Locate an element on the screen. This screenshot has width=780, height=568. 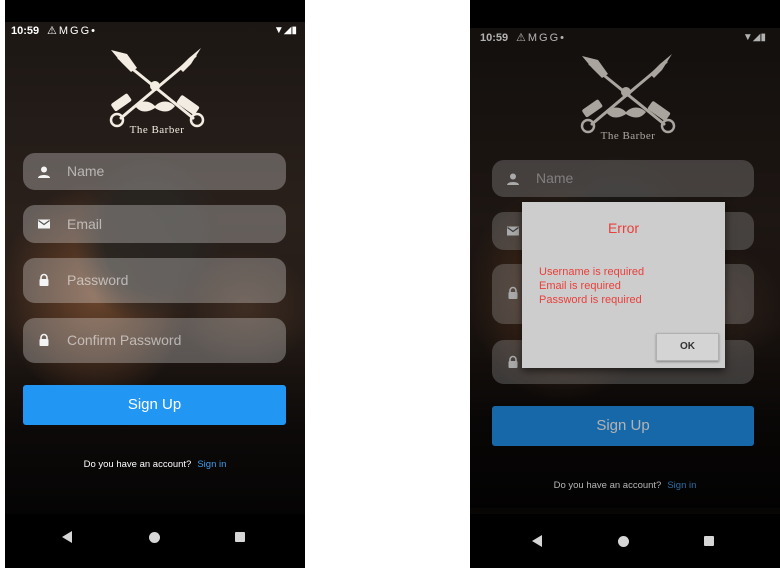
account-prompt: Do you have an account? is located at coordinates (137, 464).